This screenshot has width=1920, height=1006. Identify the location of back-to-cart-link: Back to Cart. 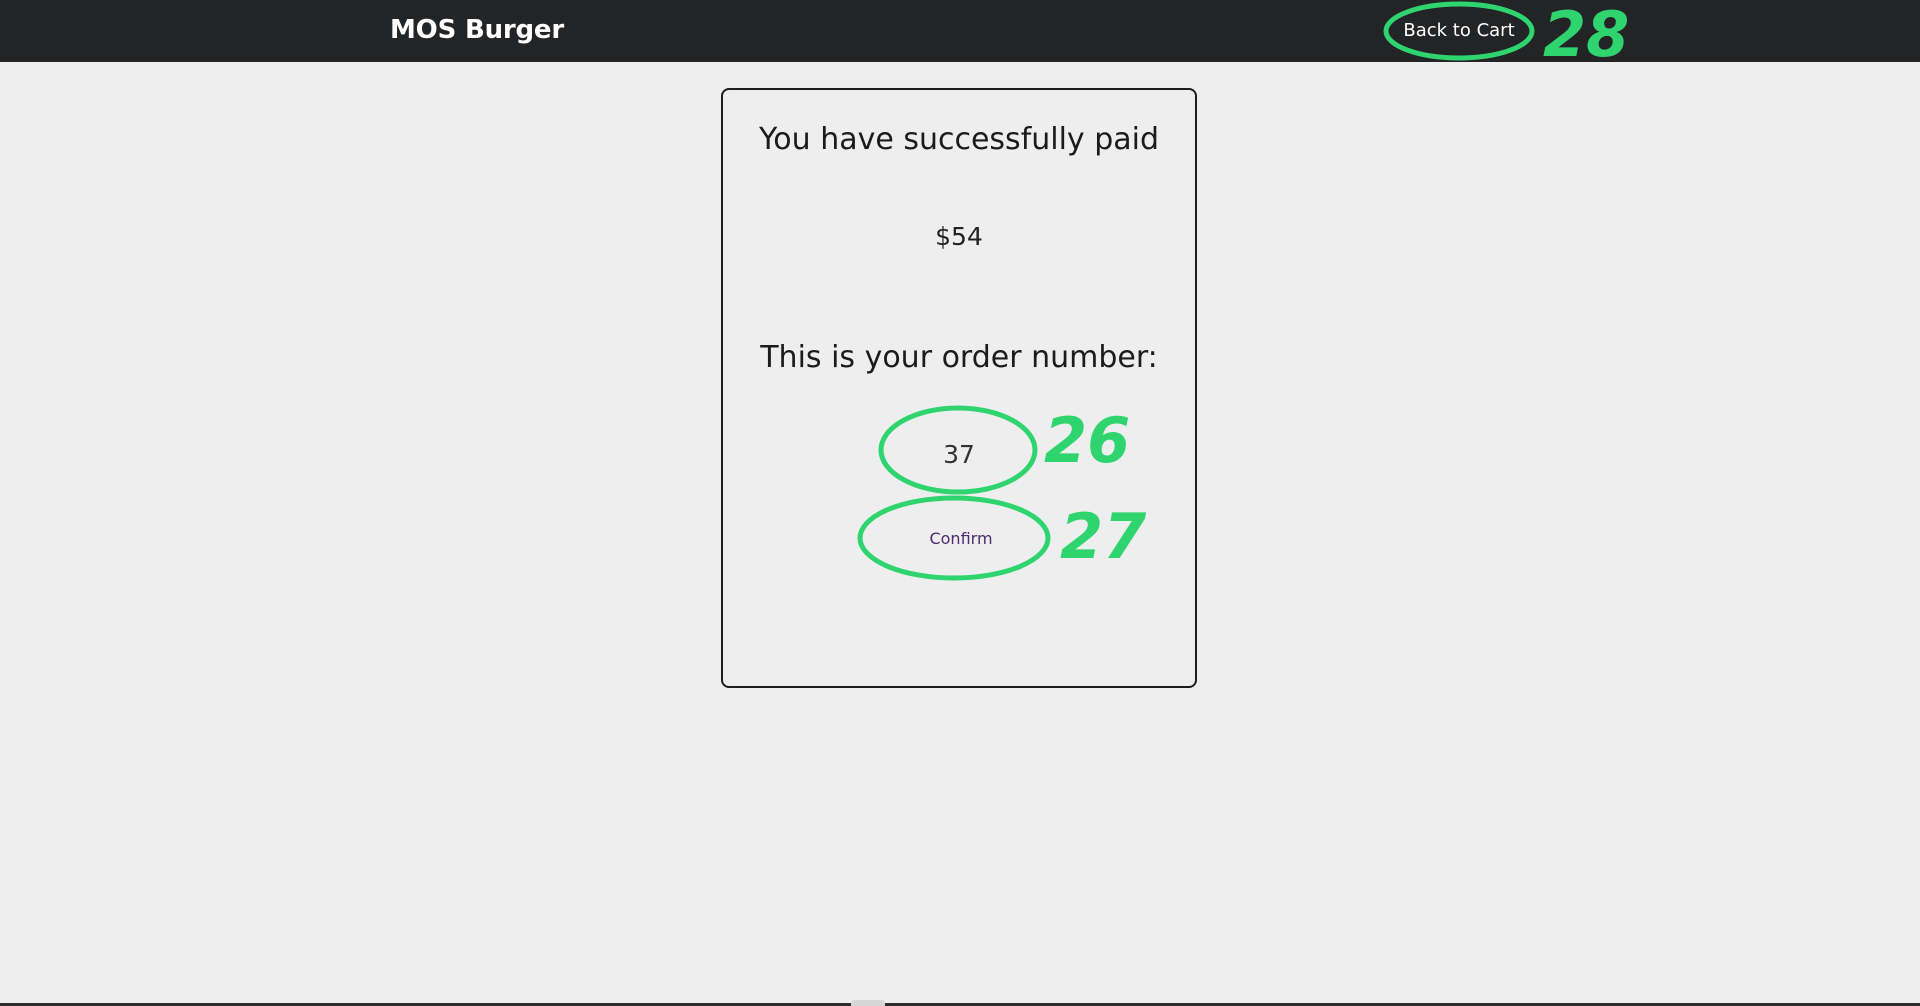
(1459, 30).